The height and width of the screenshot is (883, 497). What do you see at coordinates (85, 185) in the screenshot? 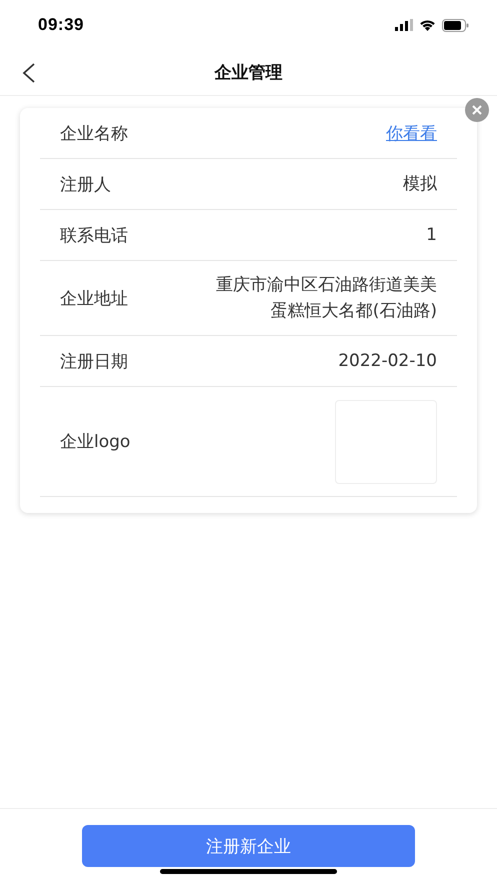
I see `field-label: 注册人` at bounding box center [85, 185].